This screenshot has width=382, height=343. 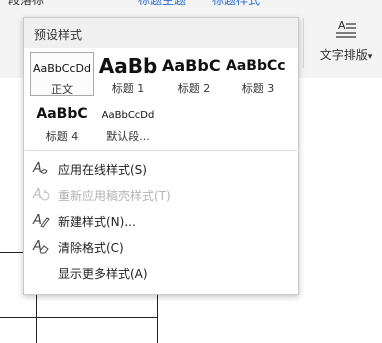 I want to click on clear-format-icon: A, so click(x=40, y=246).